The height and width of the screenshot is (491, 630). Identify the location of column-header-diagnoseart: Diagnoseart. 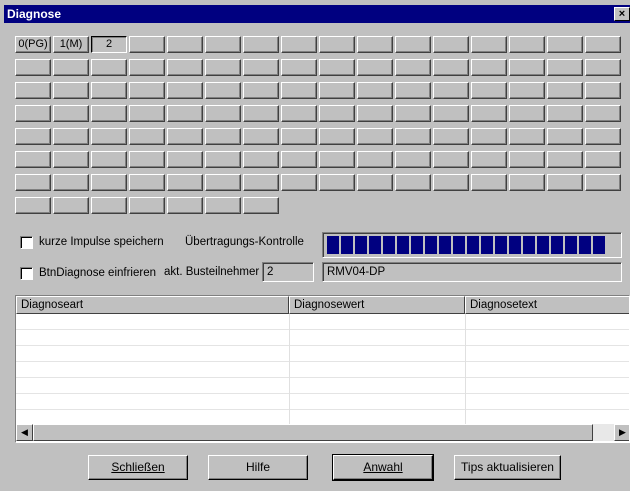
(152, 305).